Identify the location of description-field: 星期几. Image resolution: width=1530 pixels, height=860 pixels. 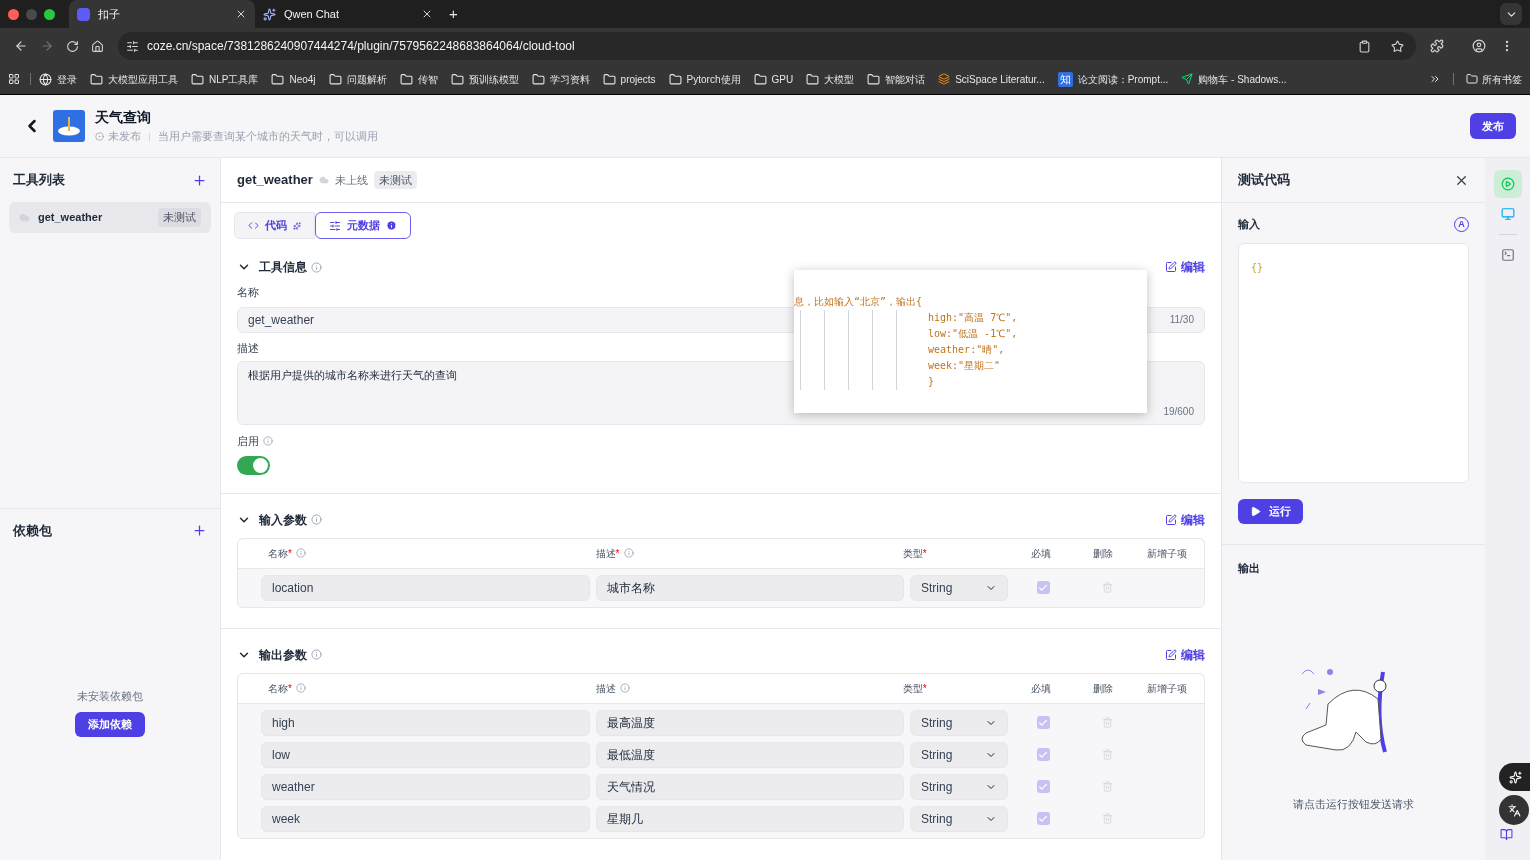
(750, 818).